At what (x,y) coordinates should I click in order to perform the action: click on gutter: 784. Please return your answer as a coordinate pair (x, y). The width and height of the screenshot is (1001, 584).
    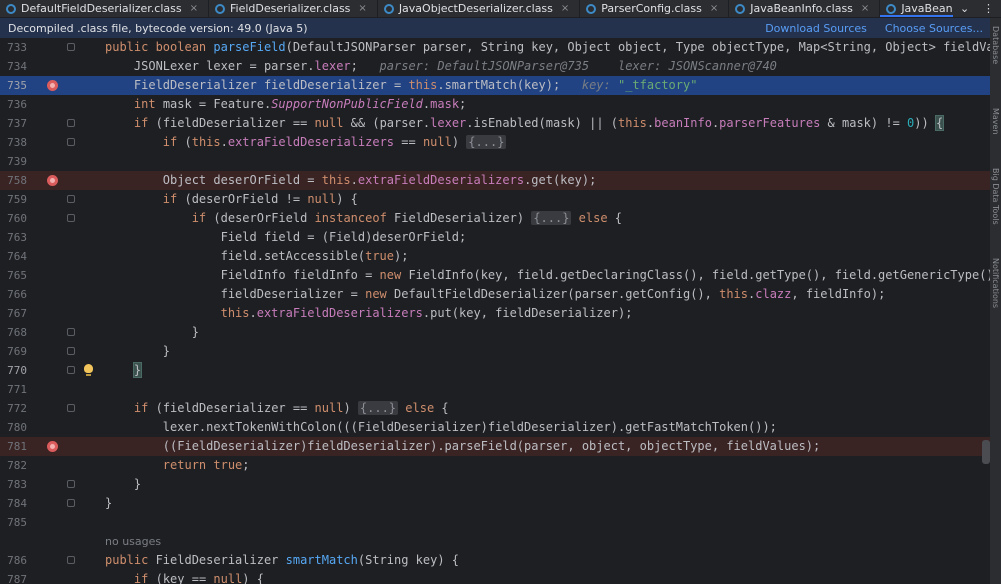
    Looking at the image, I should click on (37, 503).